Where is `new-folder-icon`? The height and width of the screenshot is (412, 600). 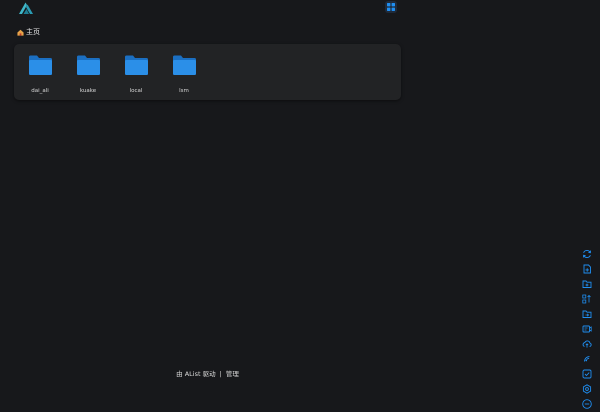
new-folder-icon is located at coordinates (587, 284).